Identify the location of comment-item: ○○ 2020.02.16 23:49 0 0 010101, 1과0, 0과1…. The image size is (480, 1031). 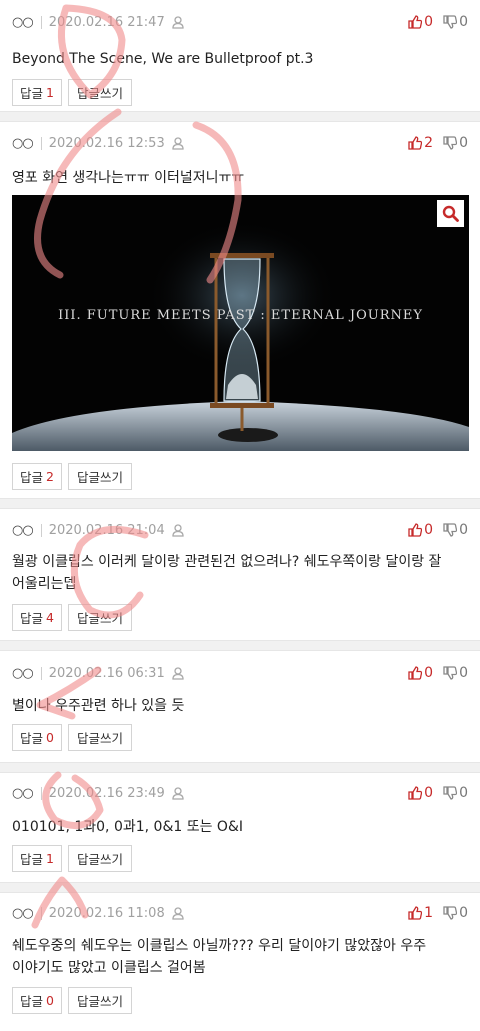
(240, 831).